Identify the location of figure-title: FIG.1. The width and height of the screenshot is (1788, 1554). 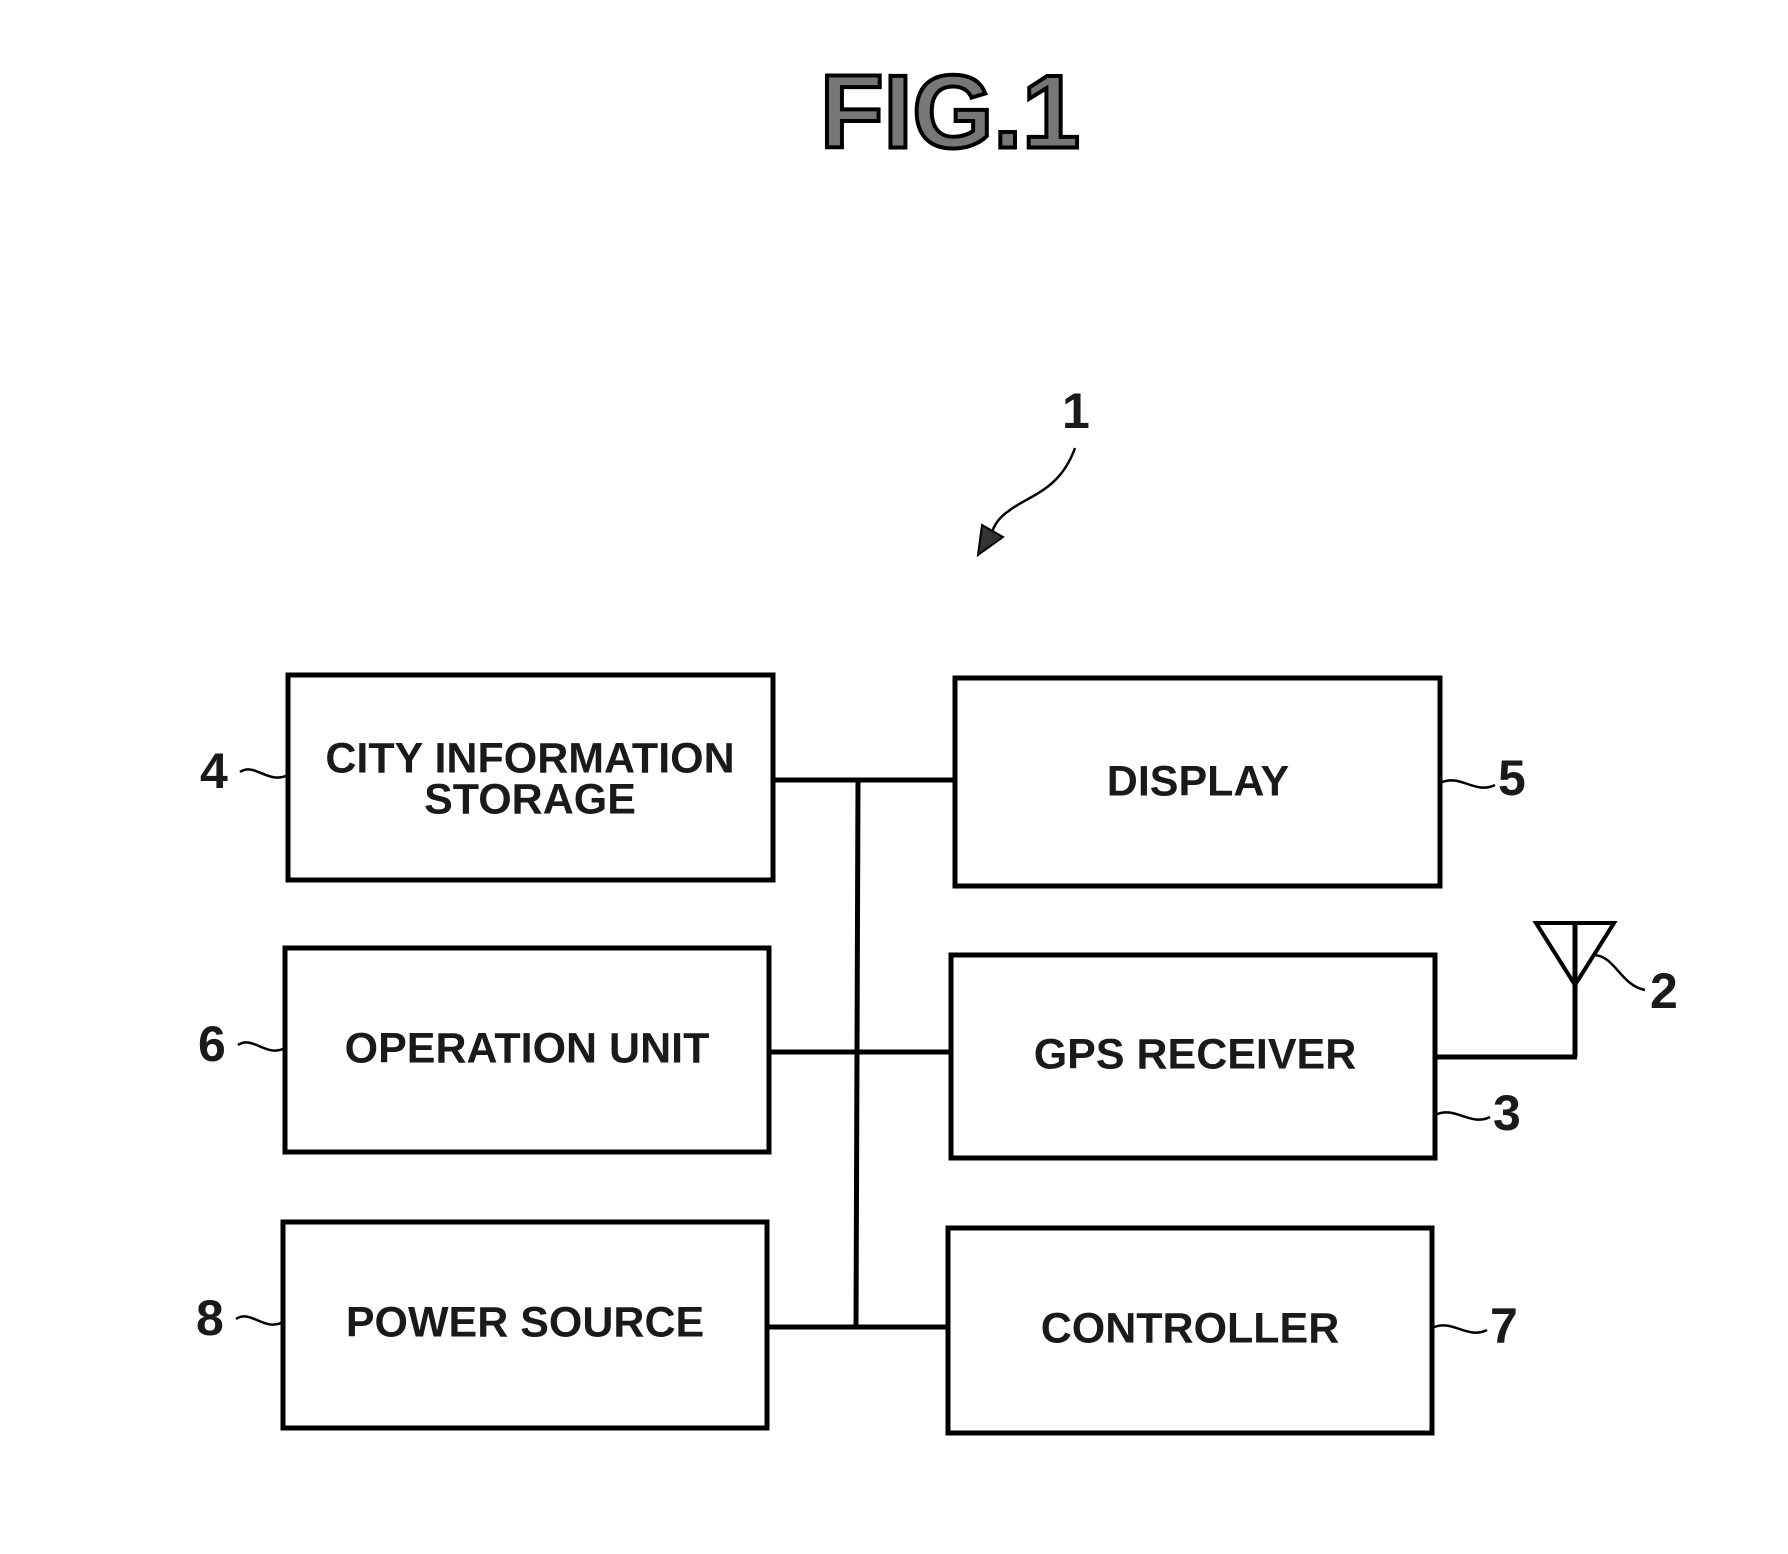
(950, 112).